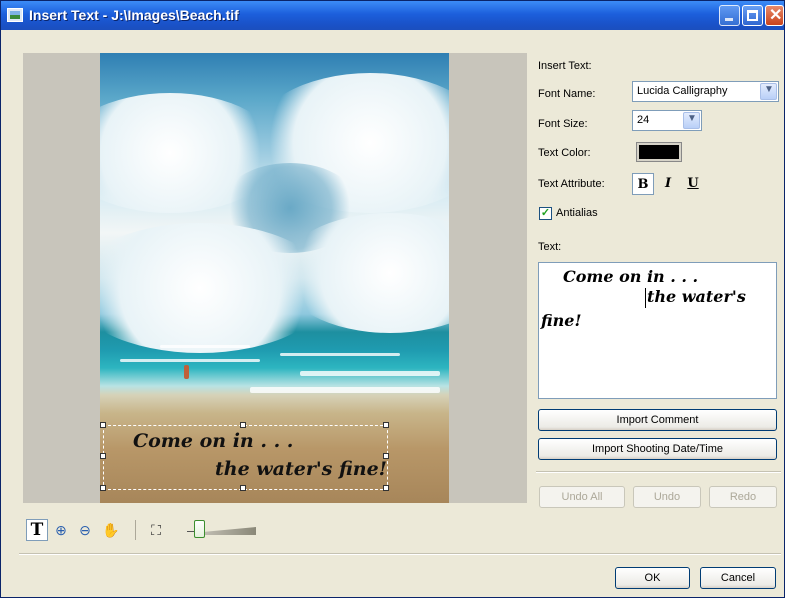 The height and width of the screenshot is (598, 785). I want to click on text-area-line1: Come on in . . ., so click(631, 276).